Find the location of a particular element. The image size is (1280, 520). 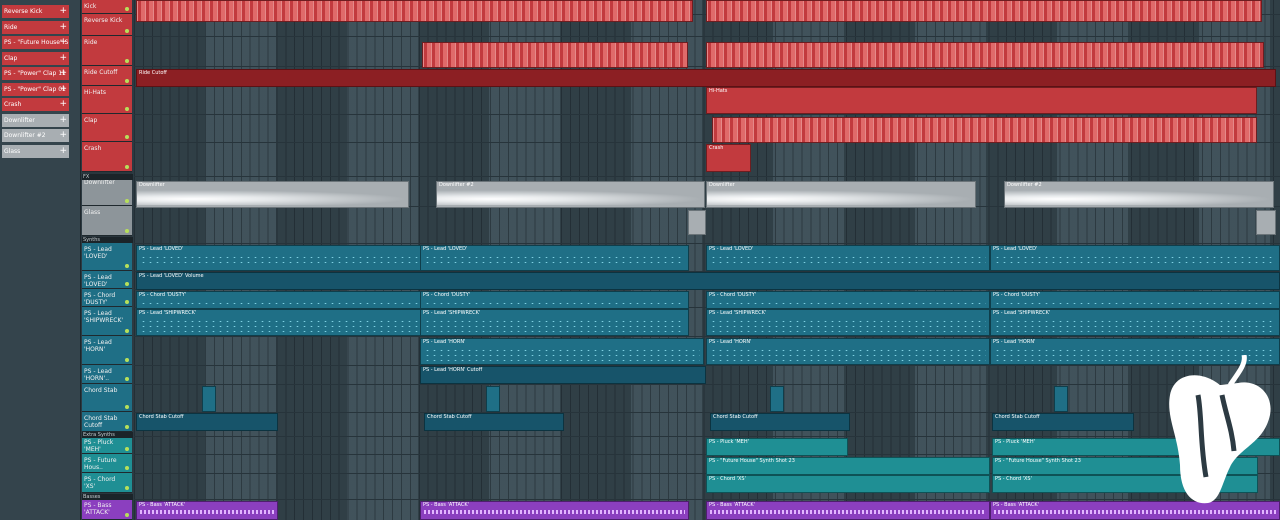

browser-item: Glass is located at coordinates (35, 151).